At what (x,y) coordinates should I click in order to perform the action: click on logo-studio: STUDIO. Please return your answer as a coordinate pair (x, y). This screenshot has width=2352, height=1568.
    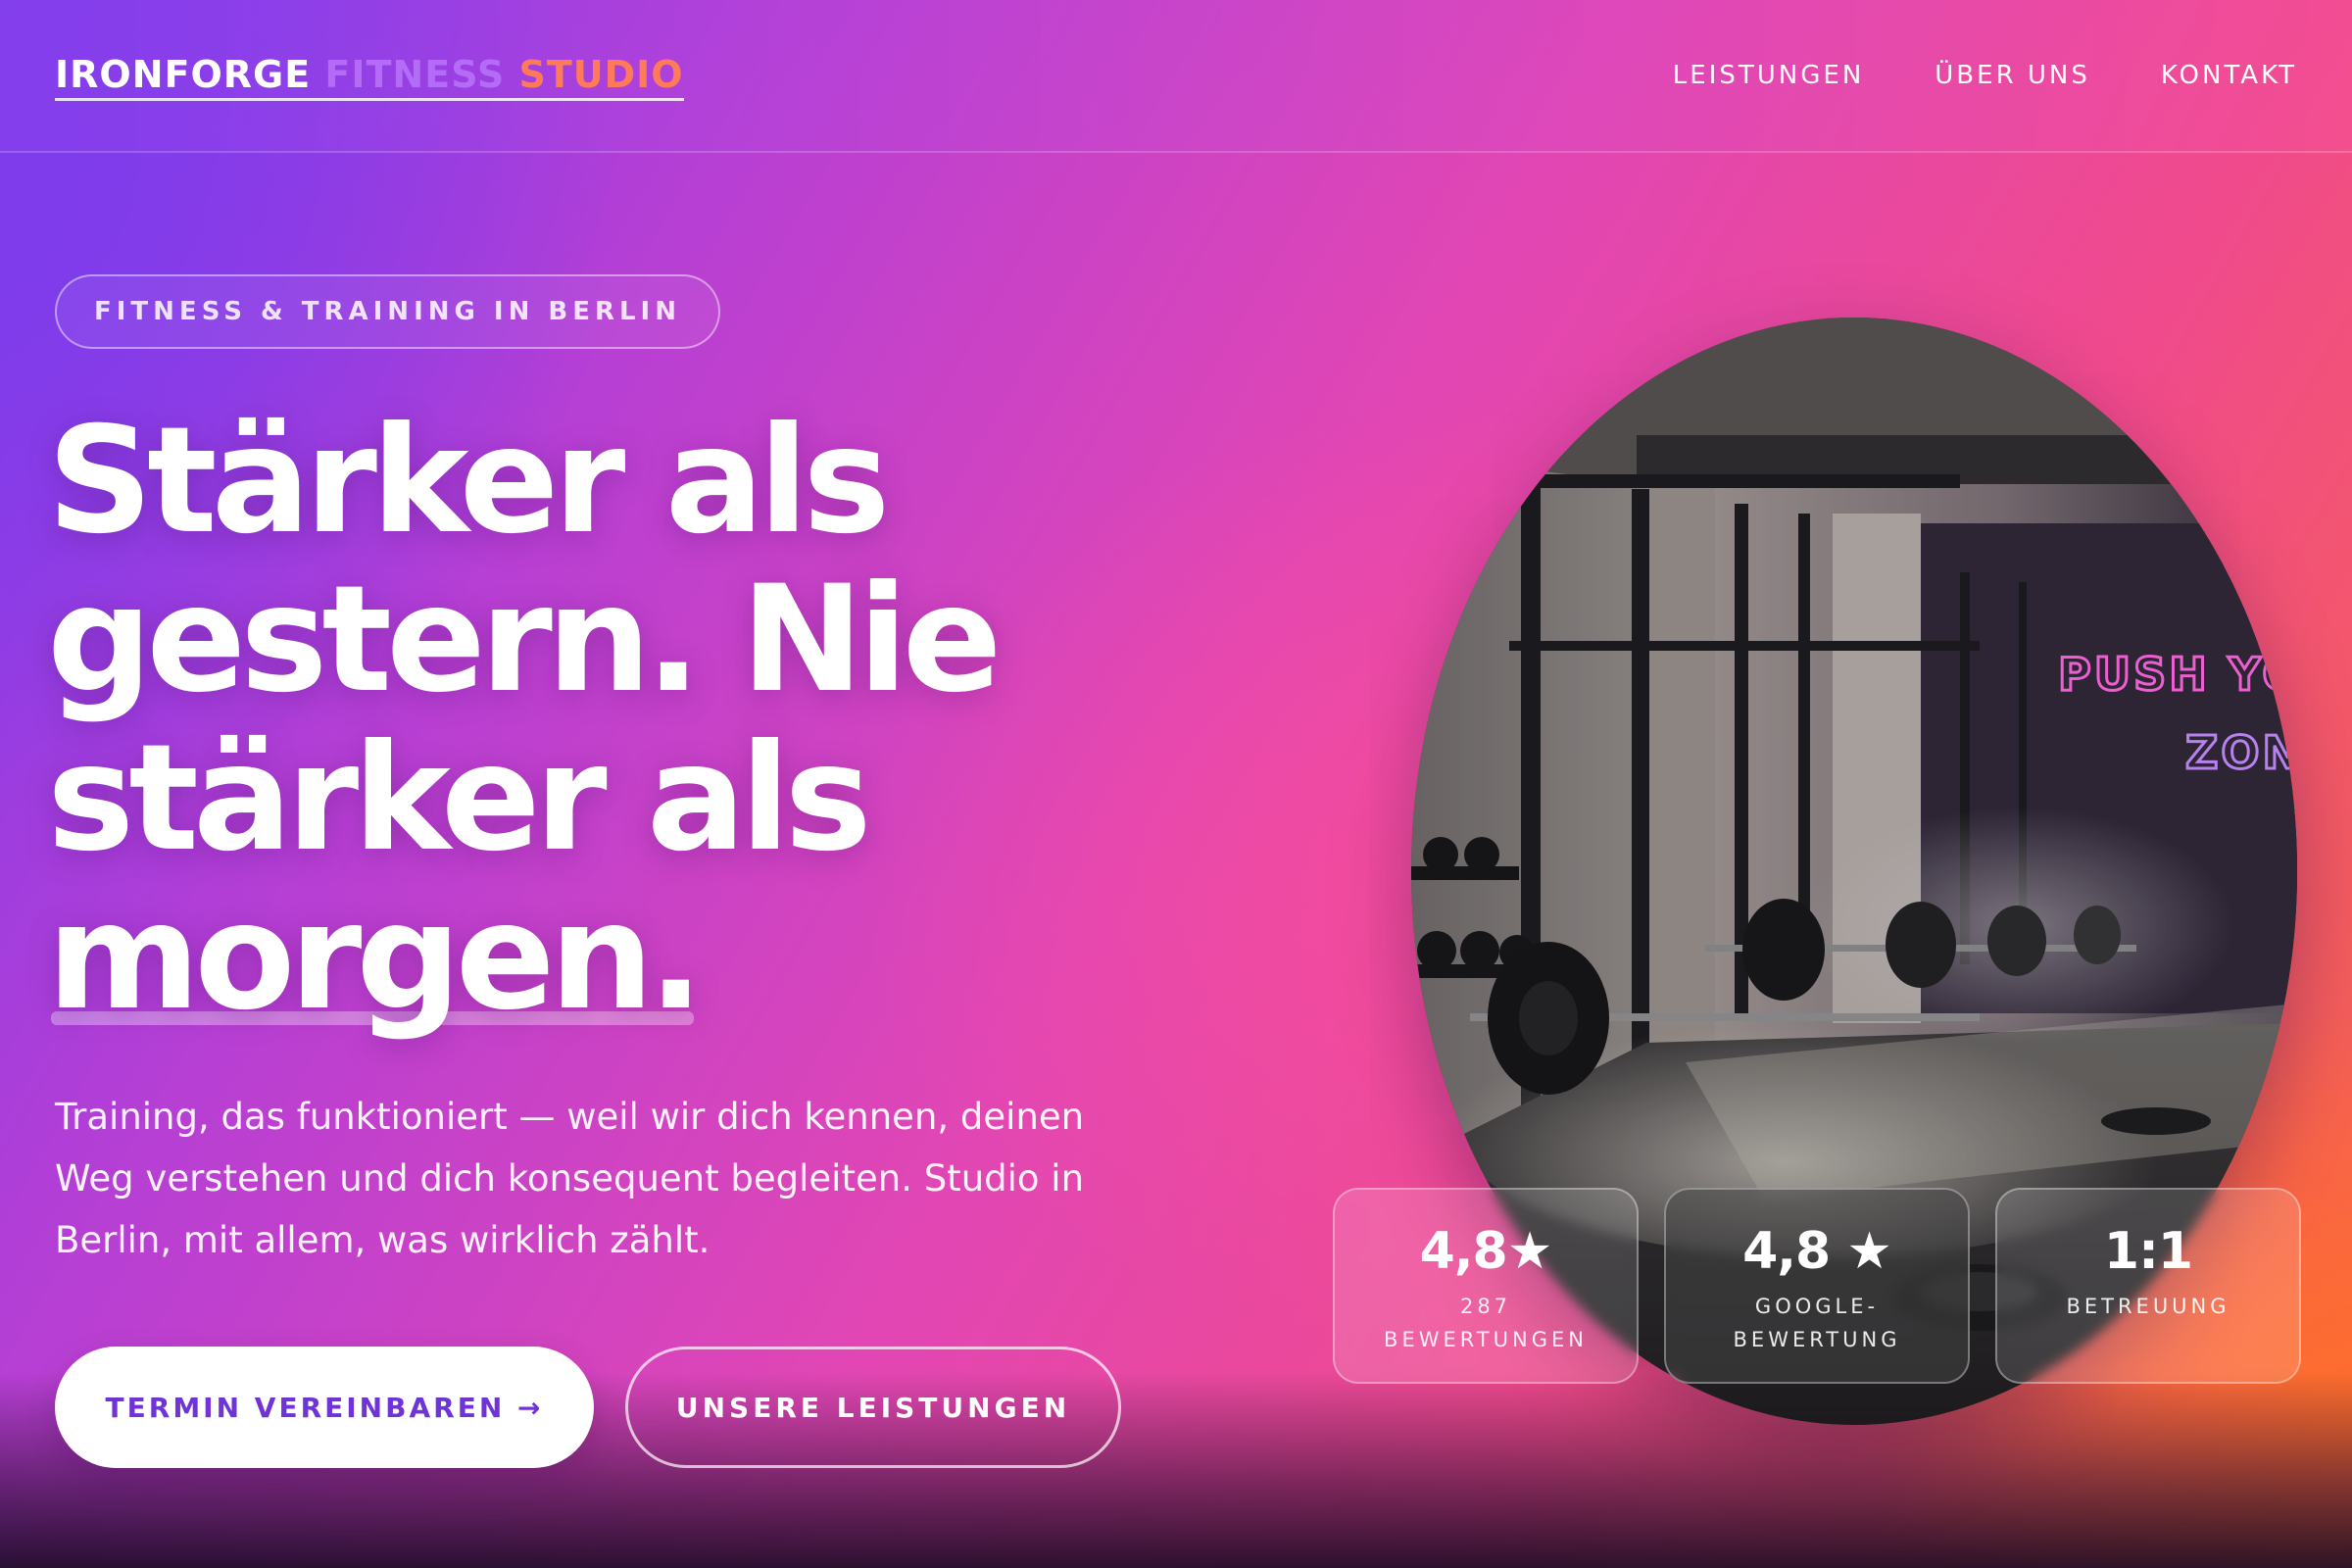
    Looking at the image, I should click on (594, 74).